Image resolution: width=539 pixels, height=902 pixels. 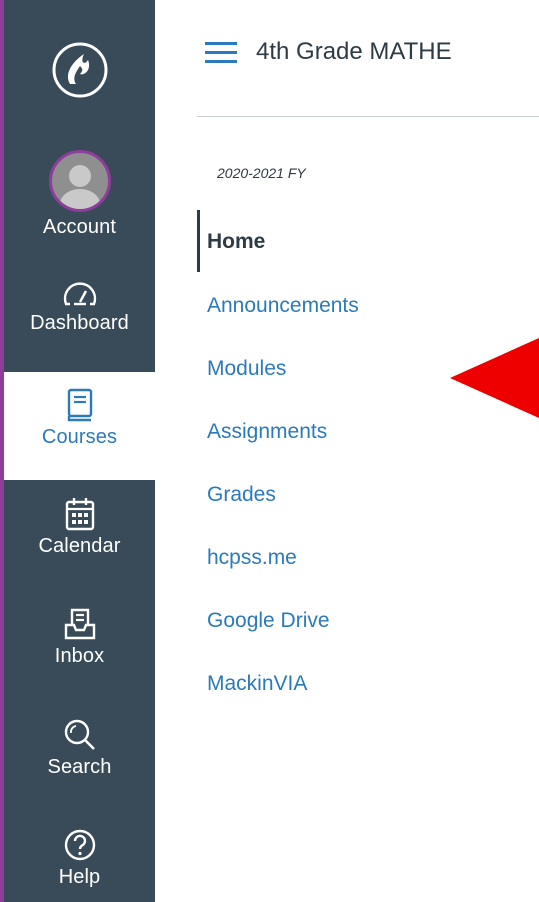 What do you see at coordinates (79, 624) in the screenshot?
I see `inbox-icon` at bounding box center [79, 624].